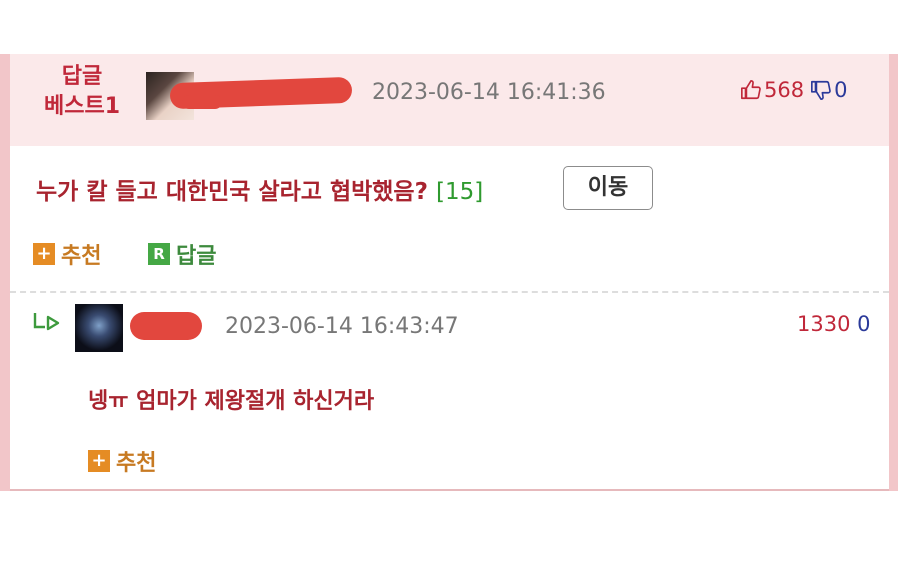  I want to click on frame-border-bottom, so click(449, 490).